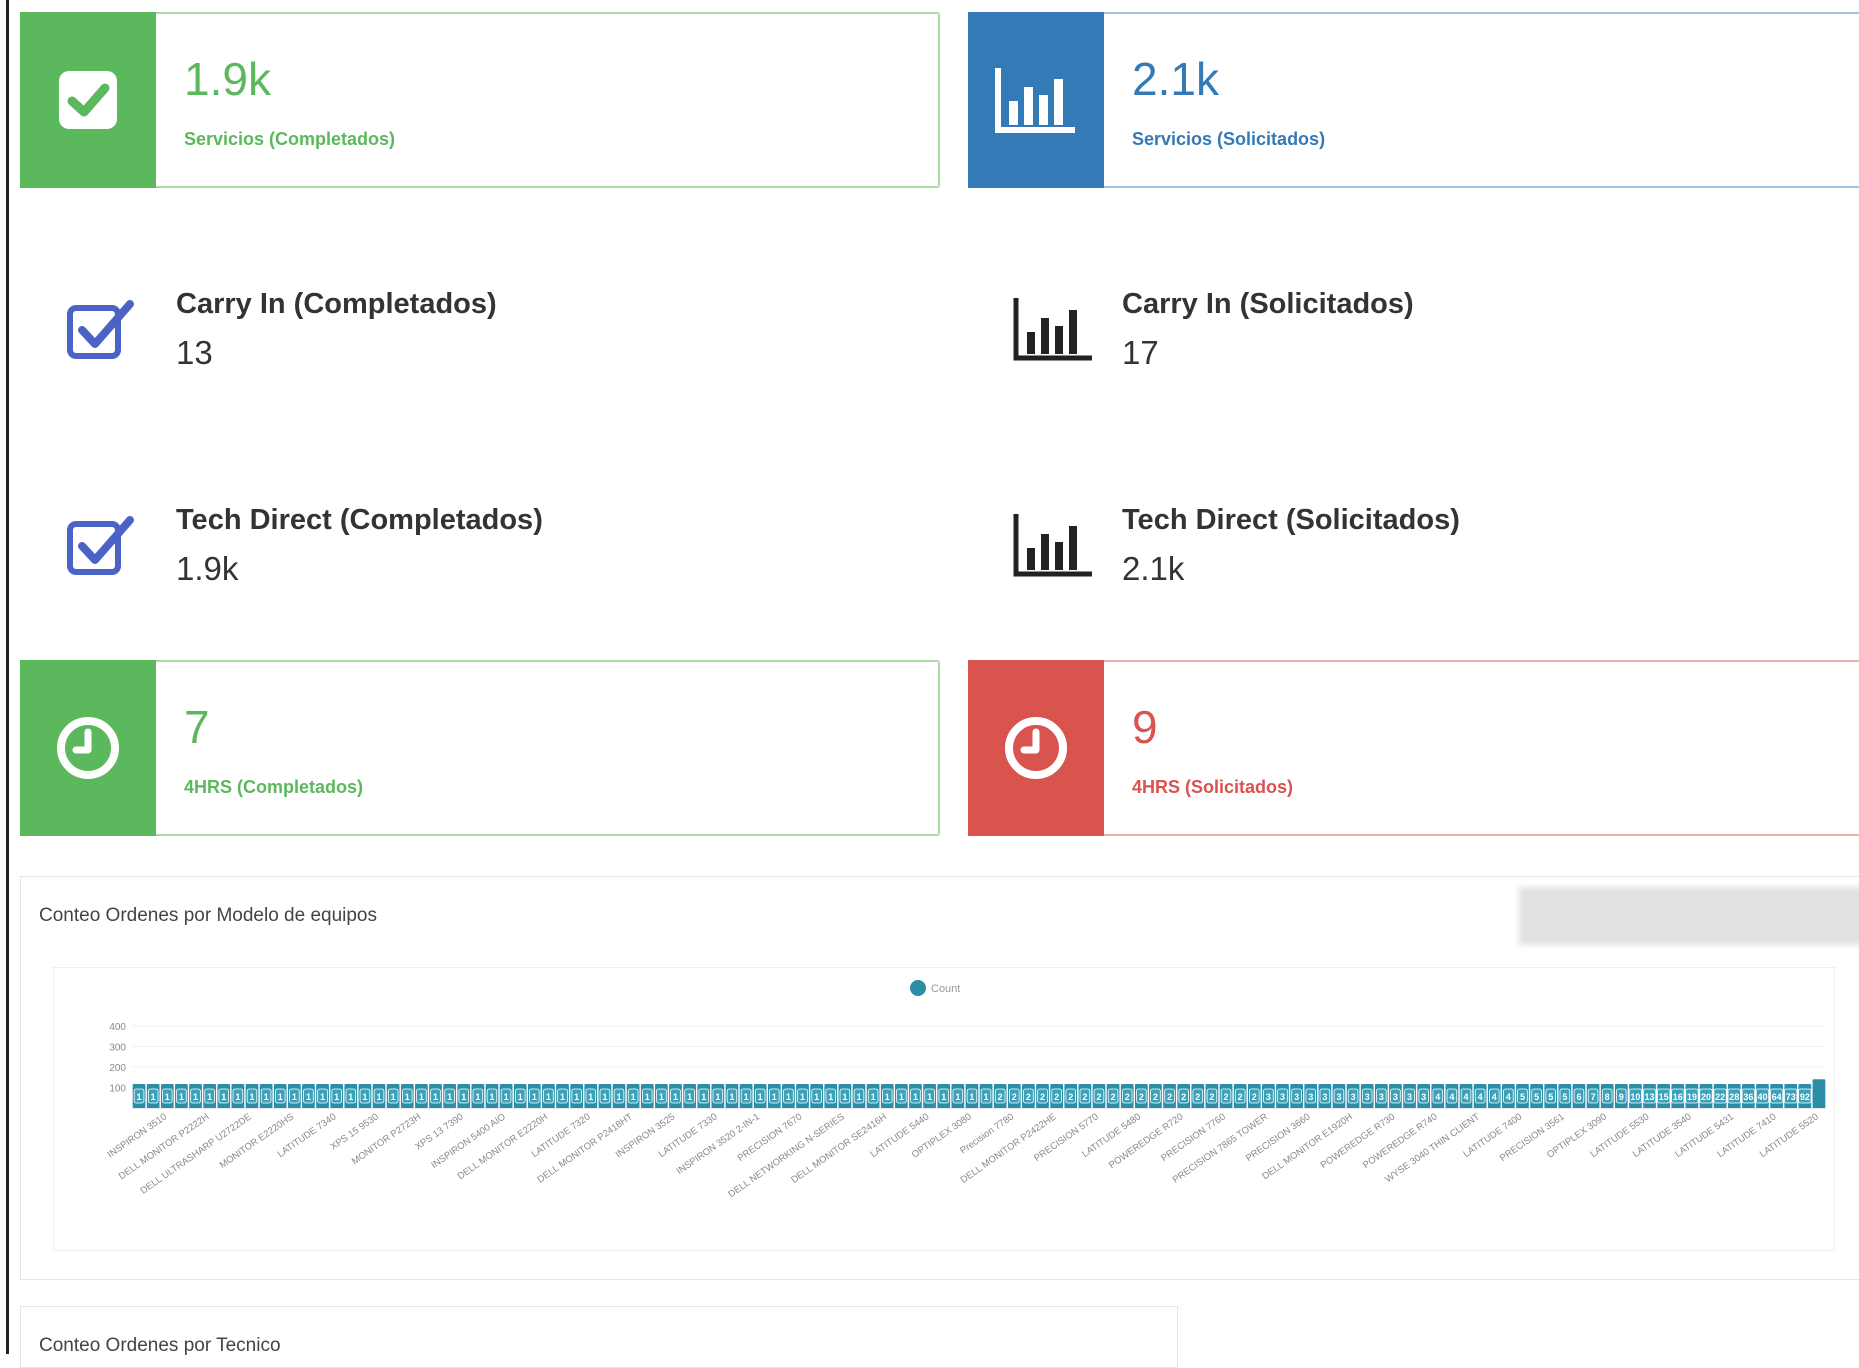  Describe the element at coordinates (918, 988) in the screenshot. I see `legend-marker` at that location.